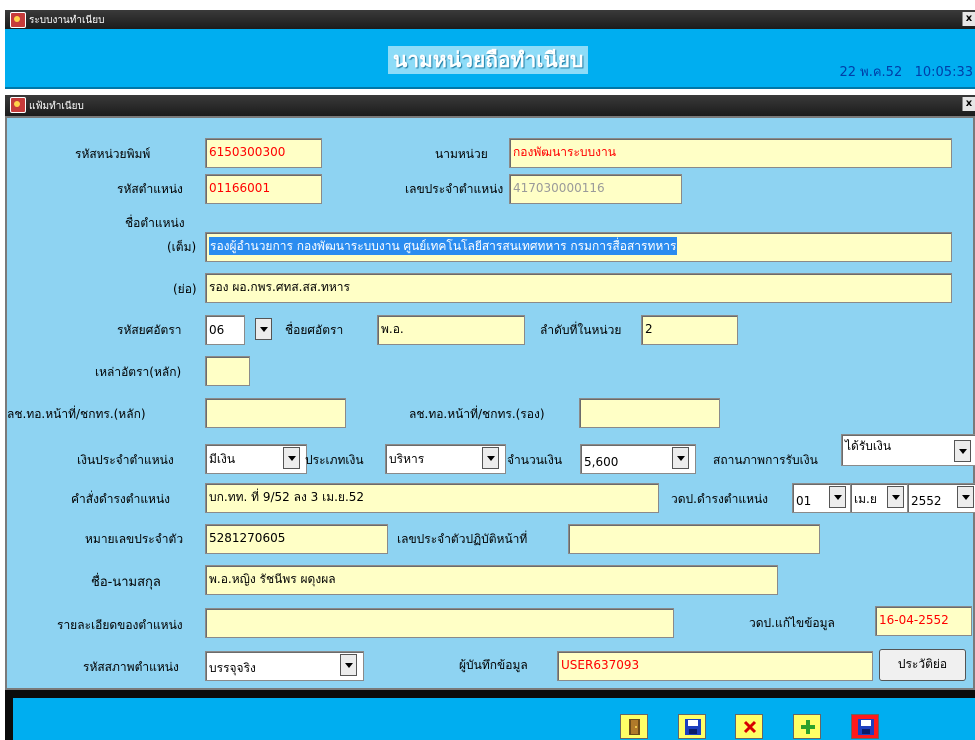 The image size is (975, 740). What do you see at coordinates (56, 106) in the screenshot?
I see `subwindow-title: แฟ้มทำเนียบ` at bounding box center [56, 106].